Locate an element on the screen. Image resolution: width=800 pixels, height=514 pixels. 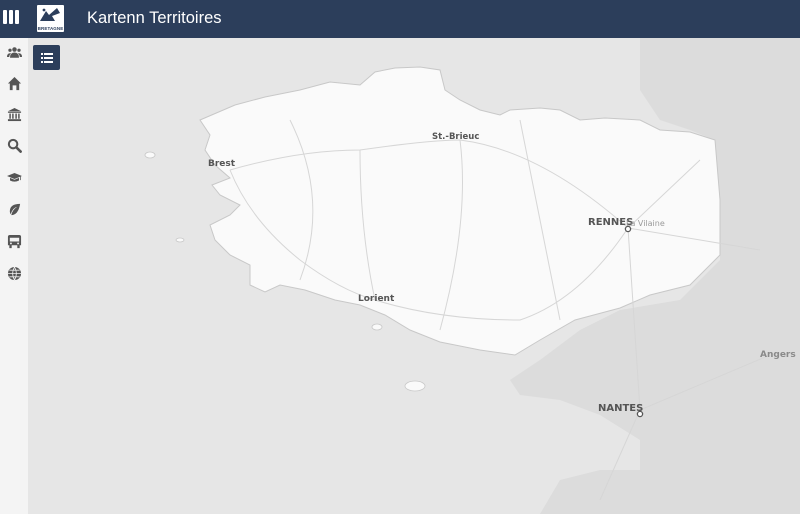
region-logo: BRETAGNE is located at coordinates (50, 18).